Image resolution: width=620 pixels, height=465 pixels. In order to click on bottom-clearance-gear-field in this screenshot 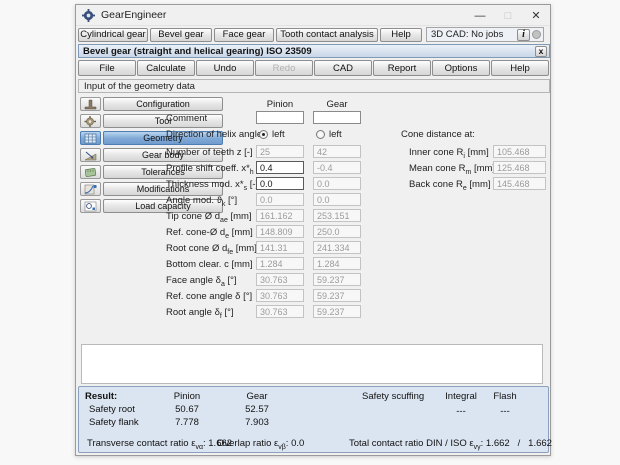, I will do `click(337, 263)`.